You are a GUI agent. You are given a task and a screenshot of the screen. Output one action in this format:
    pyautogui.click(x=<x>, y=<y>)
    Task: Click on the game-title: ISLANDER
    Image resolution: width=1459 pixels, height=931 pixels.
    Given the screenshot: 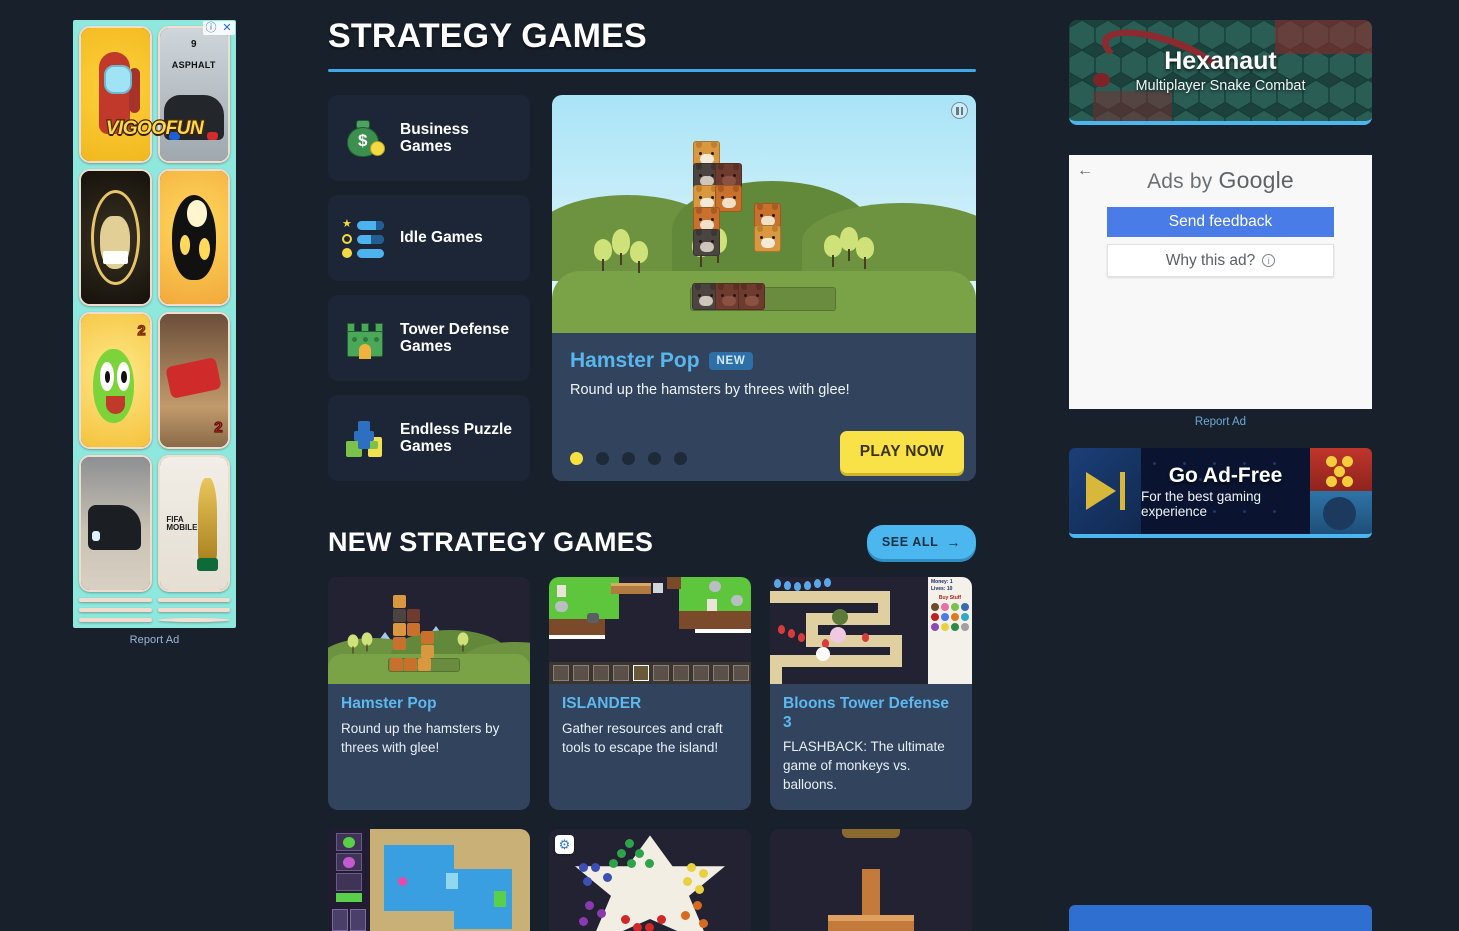 What is the action you would take?
    pyautogui.click(x=602, y=704)
    